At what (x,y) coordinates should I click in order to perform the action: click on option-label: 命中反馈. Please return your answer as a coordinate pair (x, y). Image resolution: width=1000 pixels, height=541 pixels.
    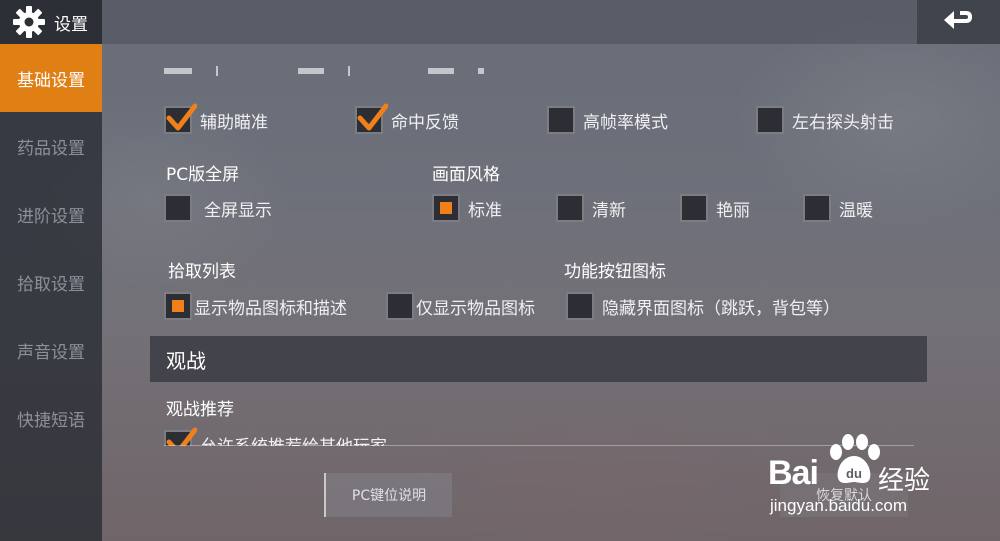
    Looking at the image, I should click on (425, 122).